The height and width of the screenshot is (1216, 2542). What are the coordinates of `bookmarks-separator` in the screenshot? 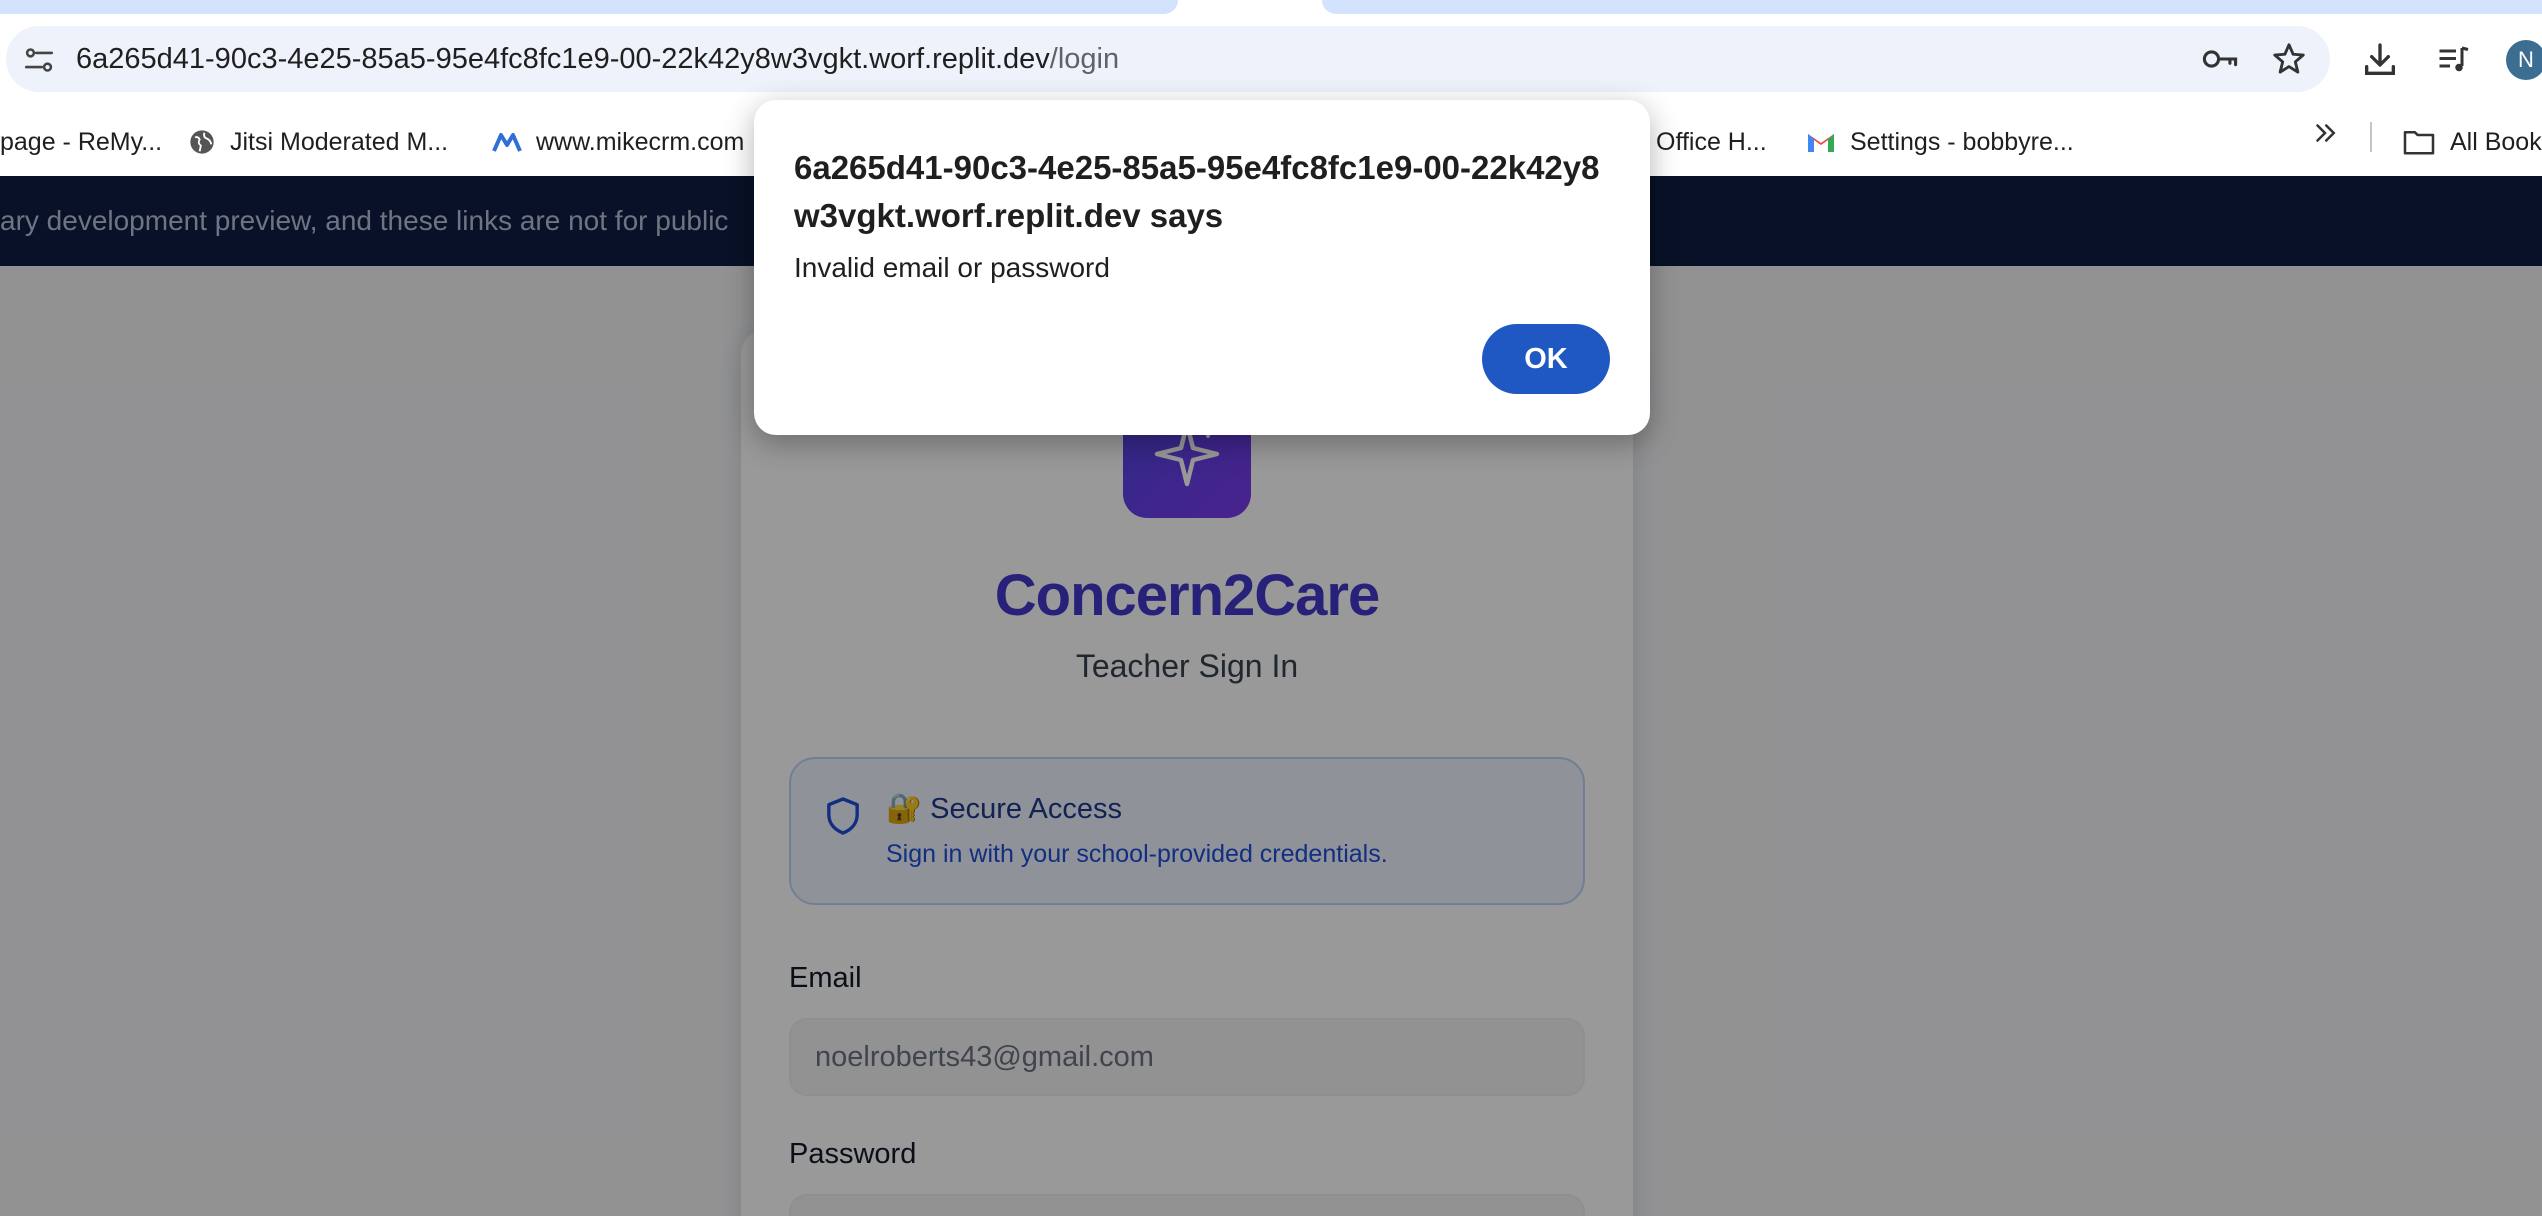 It's located at (2371, 137).